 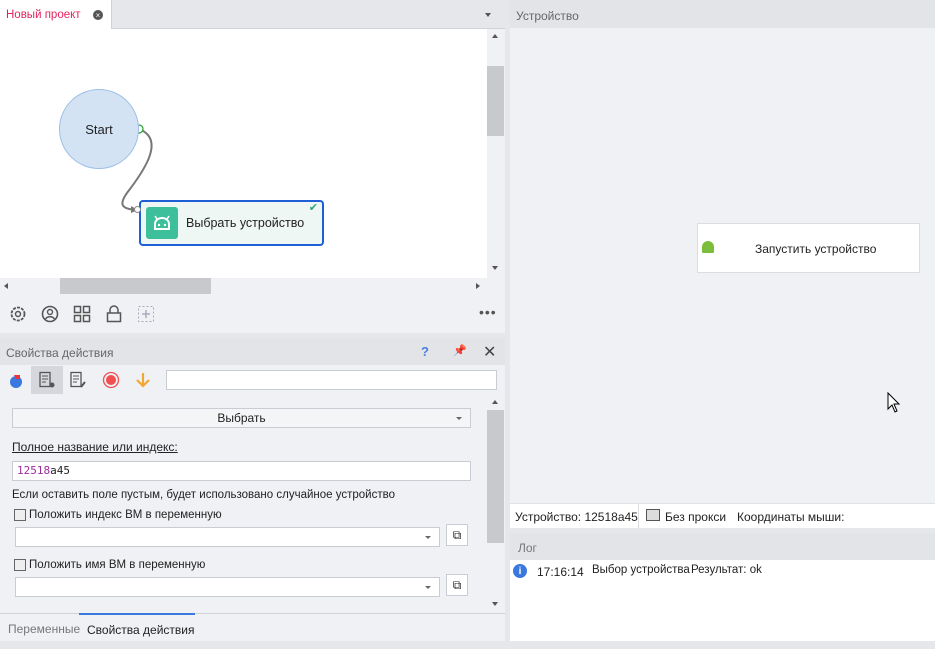 What do you see at coordinates (653, 515) in the screenshot?
I see `proxy-icon` at bounding box center [653, 515].